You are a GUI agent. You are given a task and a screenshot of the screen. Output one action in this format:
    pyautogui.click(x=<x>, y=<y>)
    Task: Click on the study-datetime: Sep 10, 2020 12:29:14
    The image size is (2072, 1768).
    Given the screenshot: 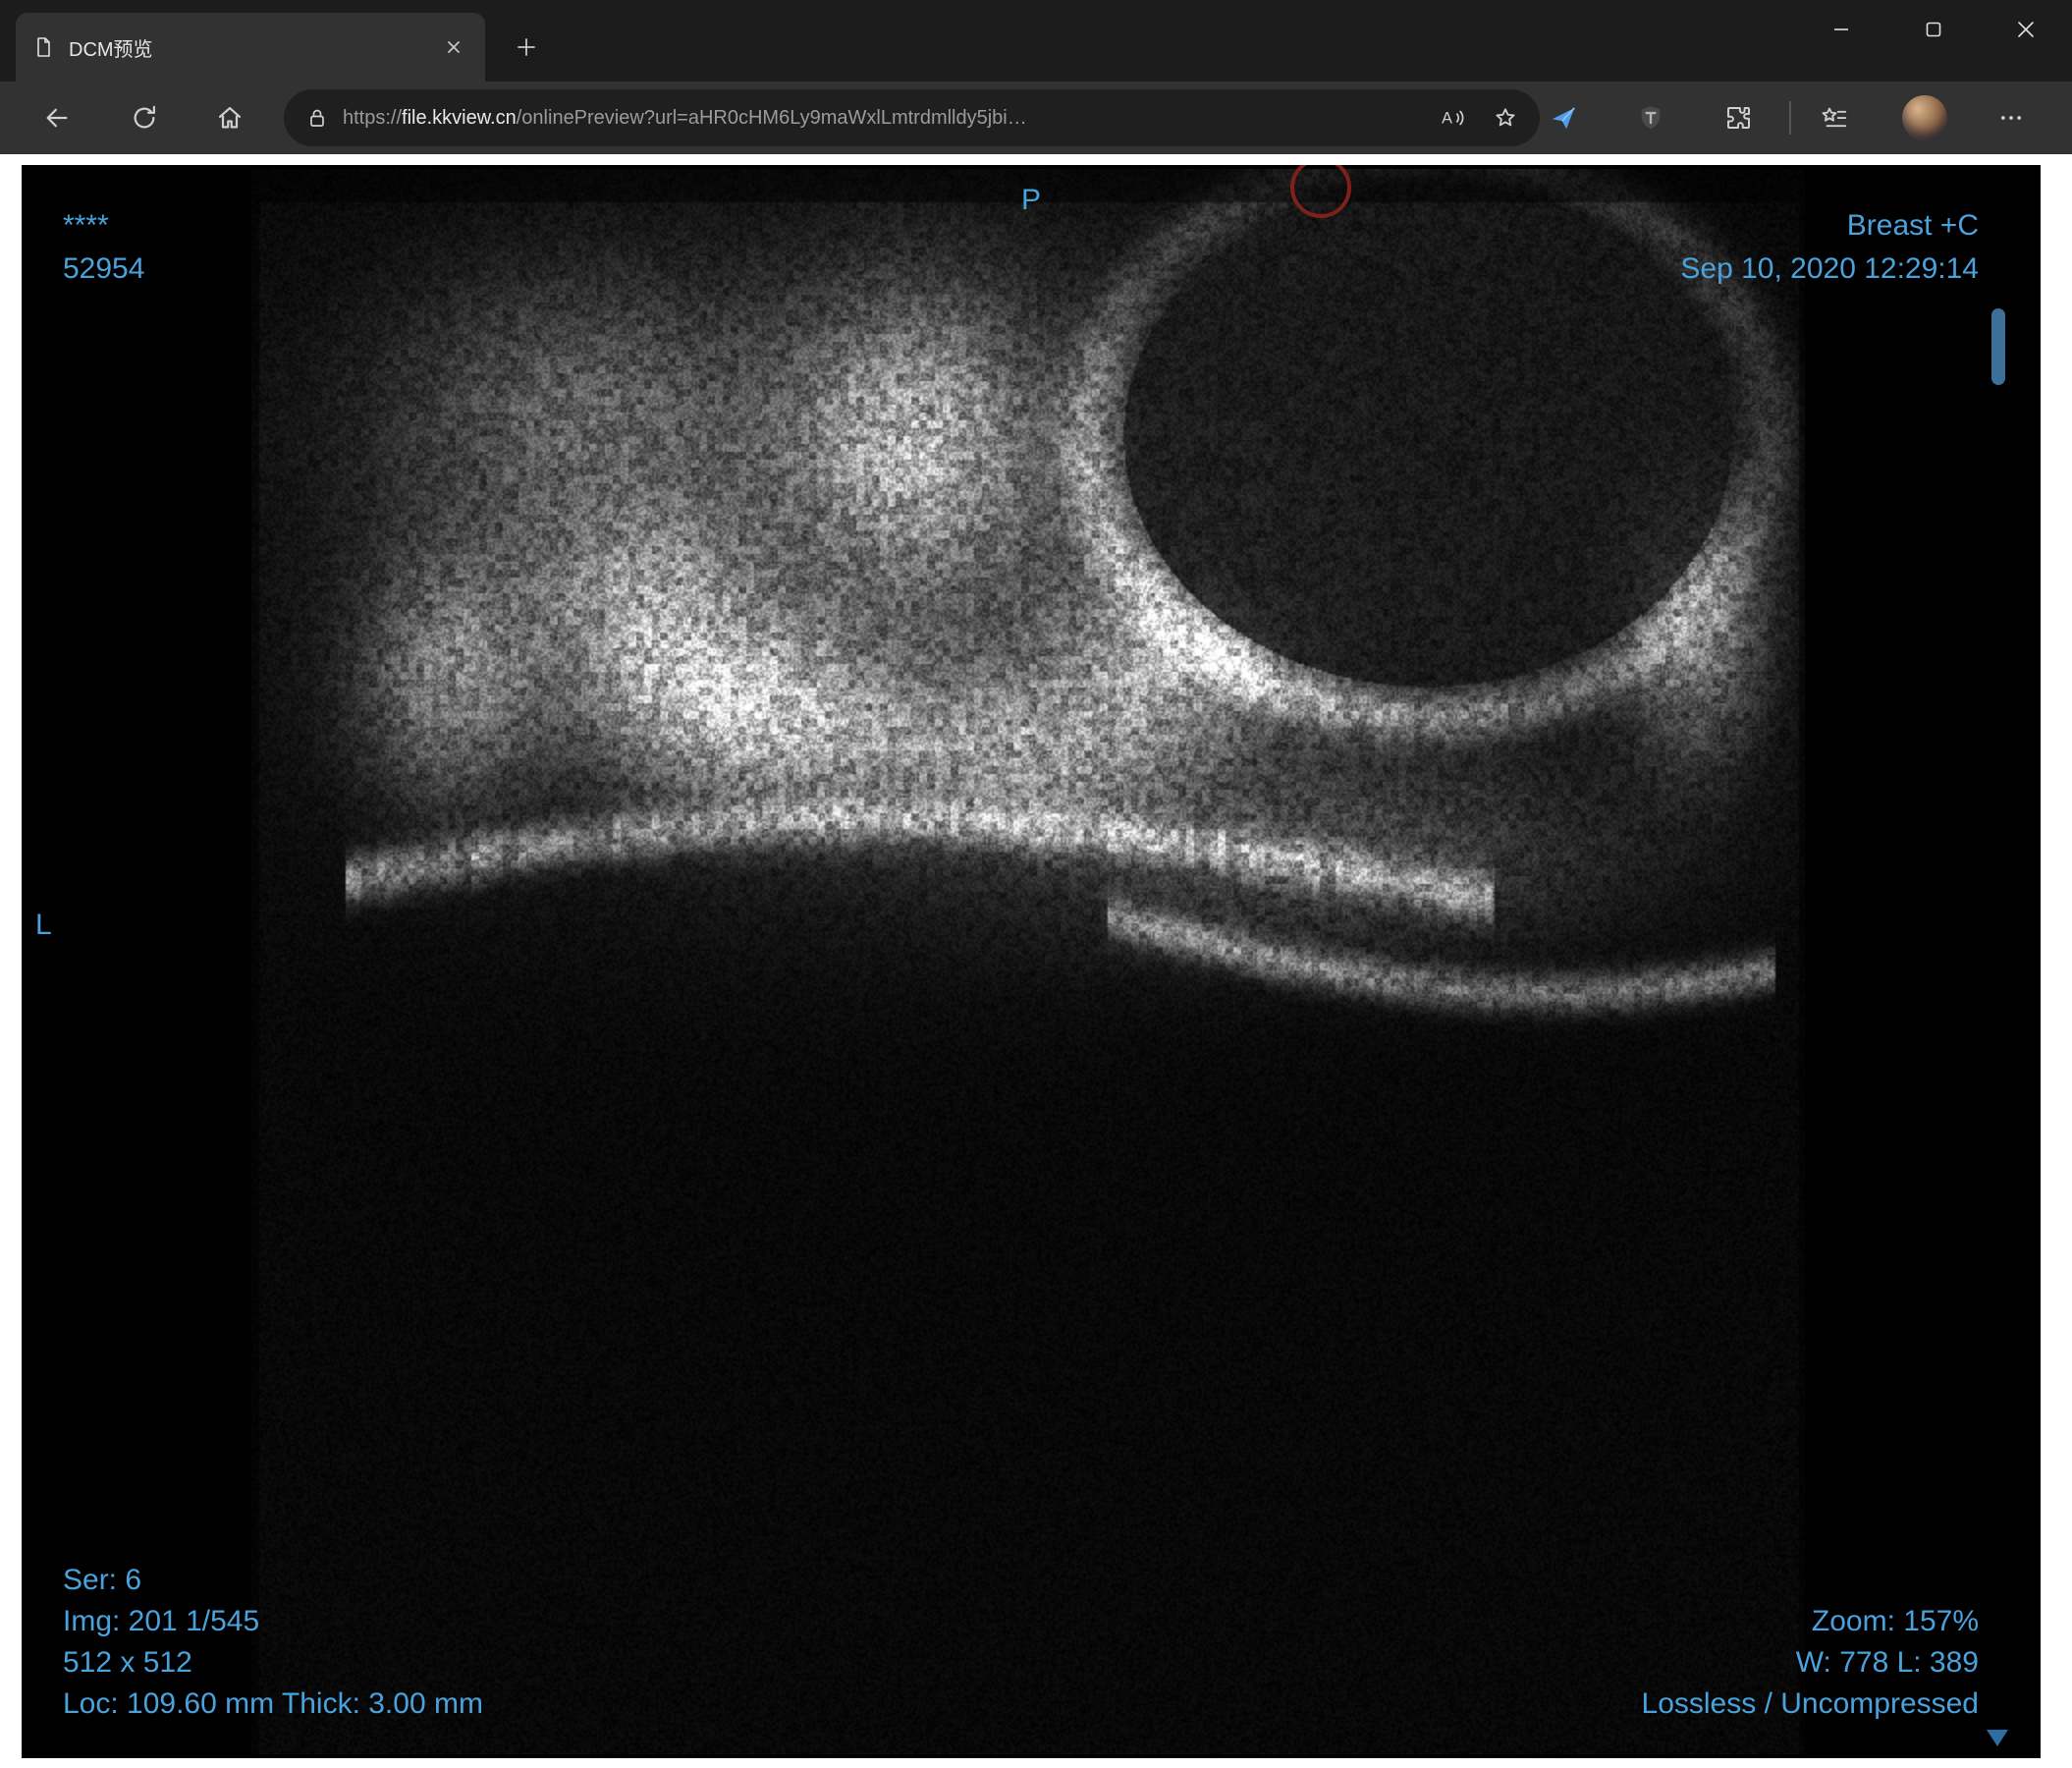 What is the action you would take?
    pyautogui.click(x=1830, y=268)
    